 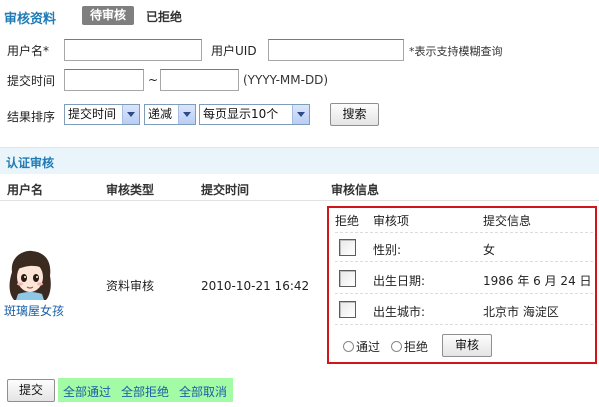 I want to click on page-size-select: 每页显示10个, so click(x=254, y=114).